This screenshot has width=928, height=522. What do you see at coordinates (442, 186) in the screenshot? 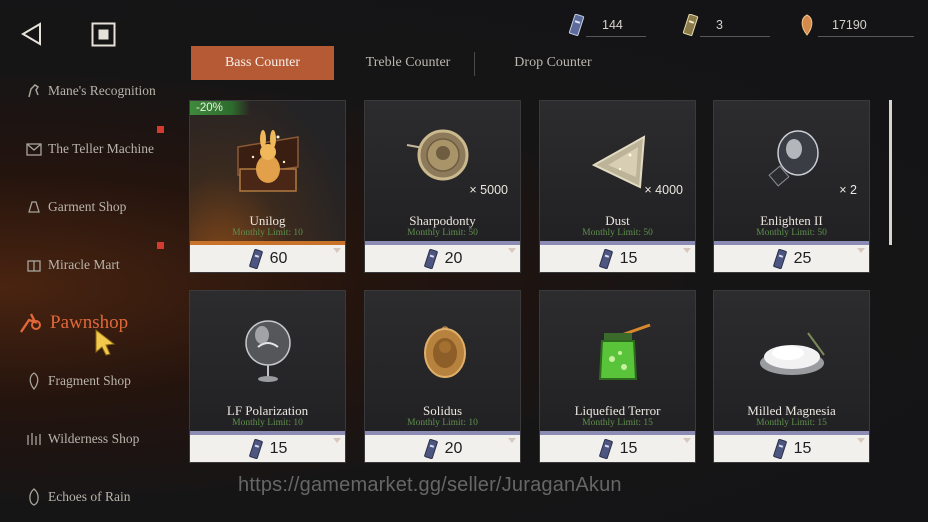
I see `shop-item-card-sharpodonty: × 5000 Sharpodonty Monthly Limit: 50 20` at bounding box center [442, 186].